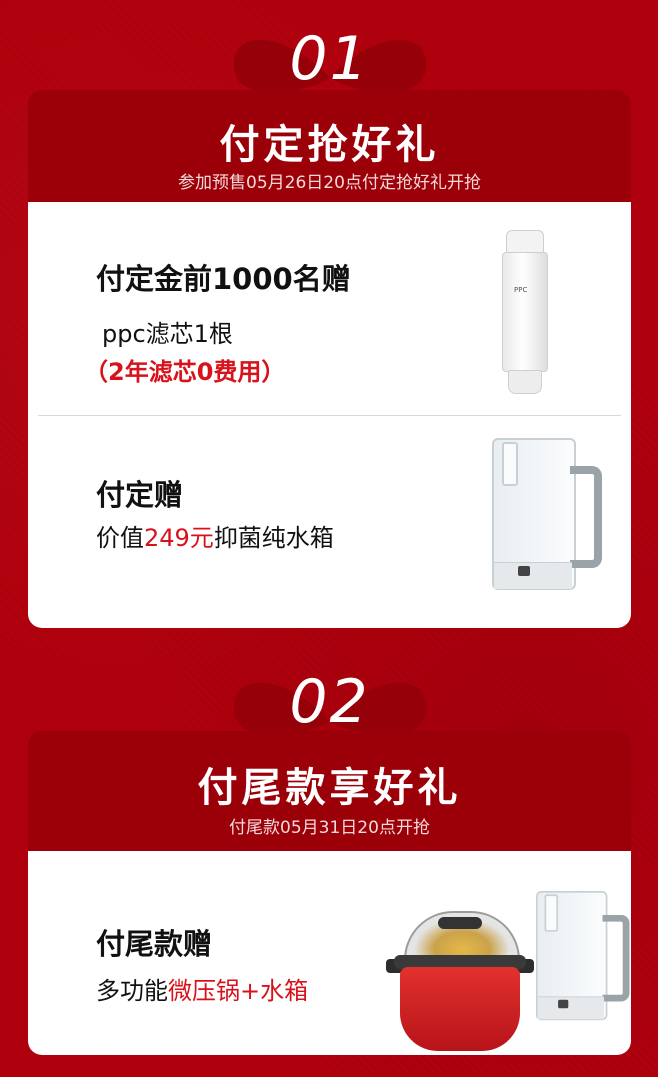 The width and height of the screenshot is (658, 1077). What do you see at coordinates (329, 788) in the screenshot?
I see `section-title: 付尾款享好礼` at bounding box center [329, 788].